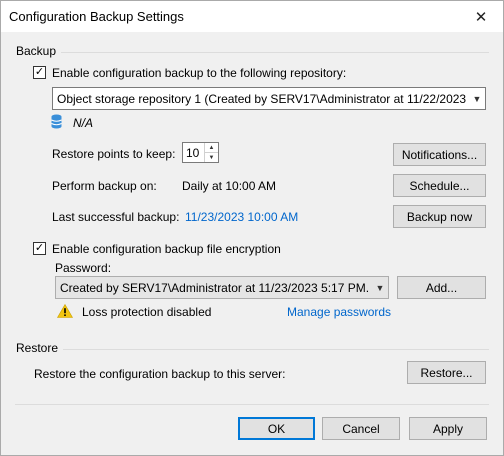  I want to click on apply-button: Apply, so click(448, 428).